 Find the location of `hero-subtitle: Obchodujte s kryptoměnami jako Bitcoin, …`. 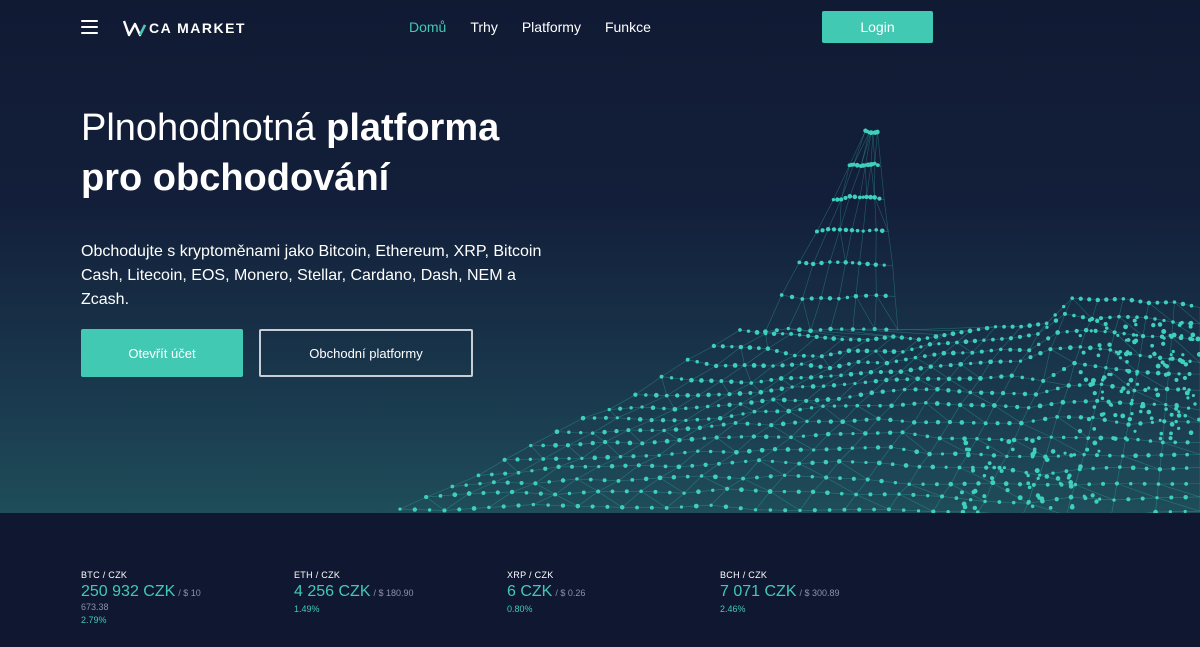

hero-subtitle: Obchodujte s kryptoměnami jako Bitcoin, … is located at coordinates (311, 275).